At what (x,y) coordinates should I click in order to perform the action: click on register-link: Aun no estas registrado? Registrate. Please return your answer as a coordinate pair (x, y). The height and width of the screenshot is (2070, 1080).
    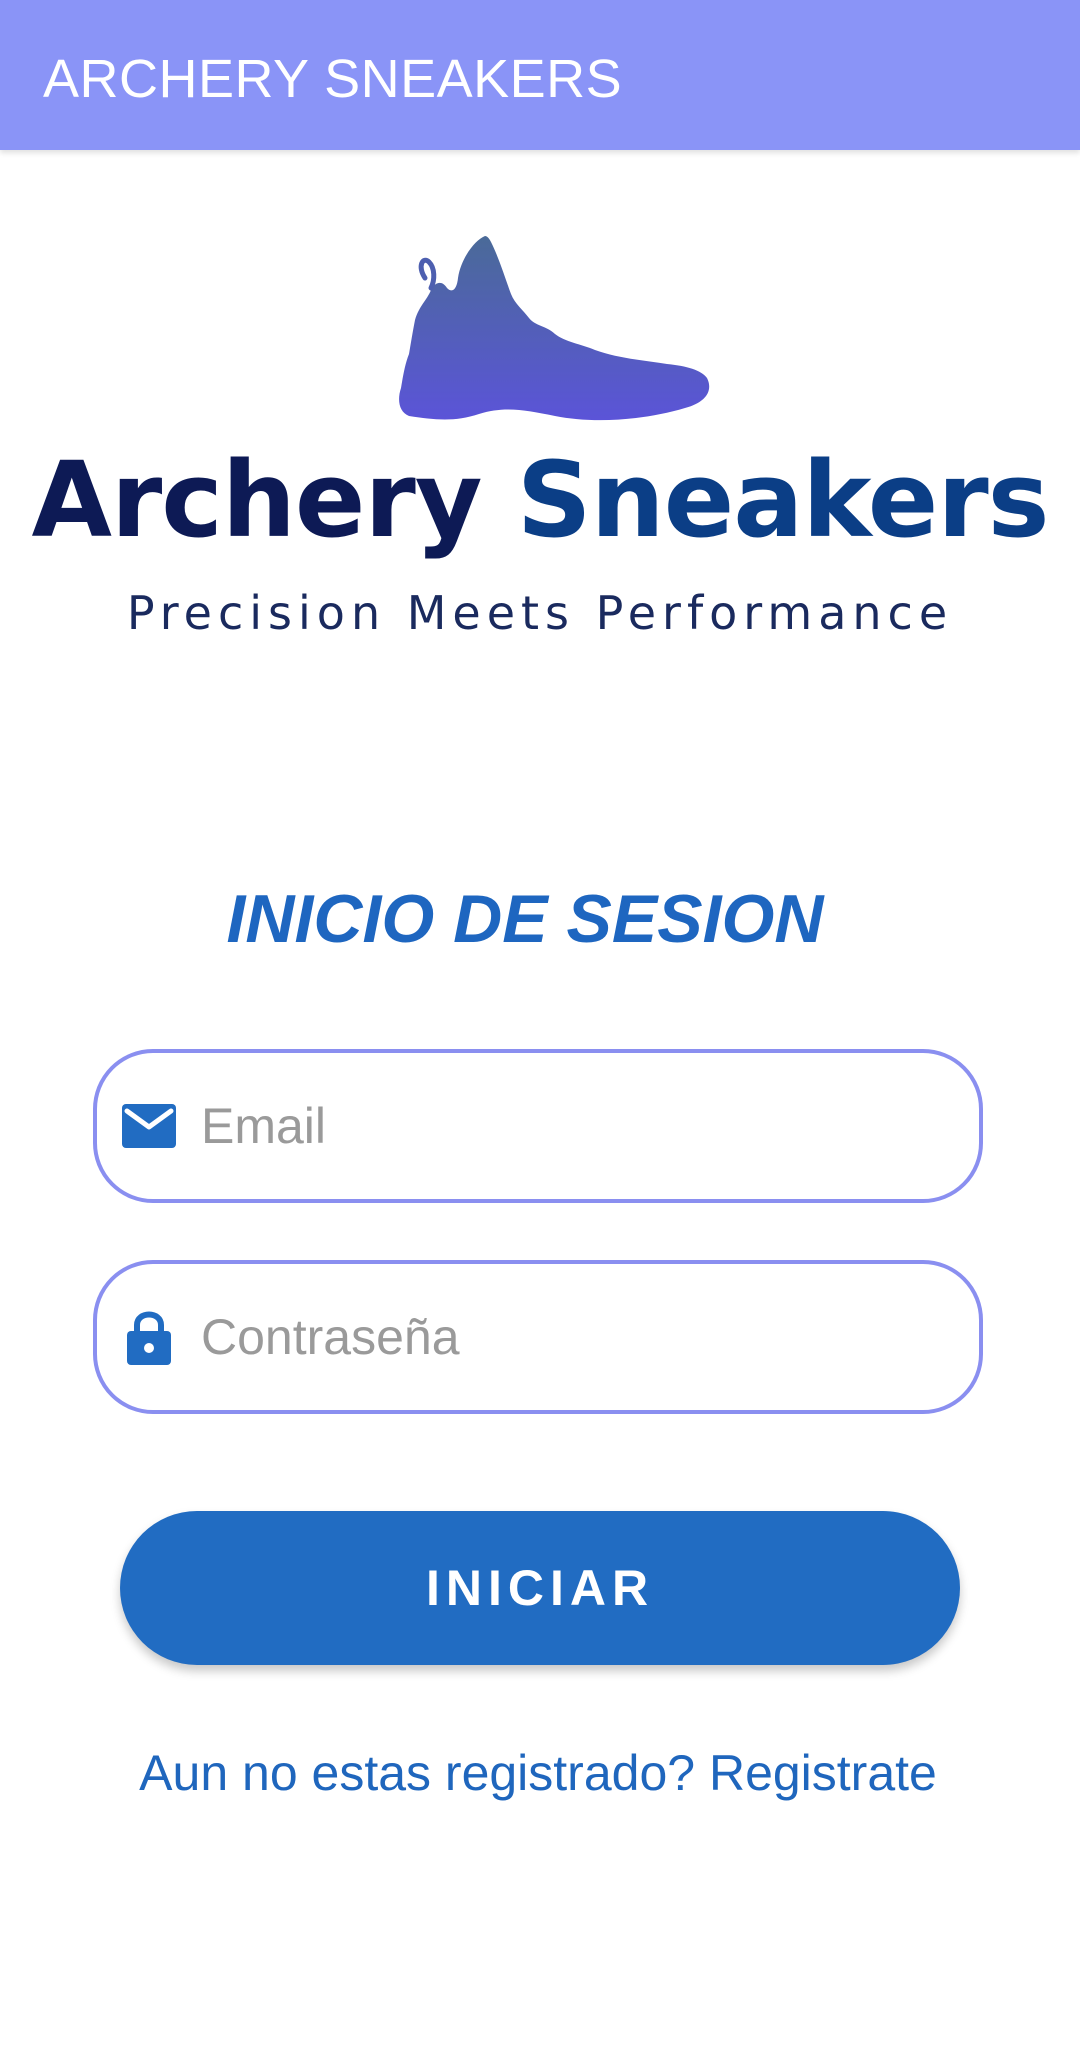
    Looking at the image, I should click on (538, 1773).